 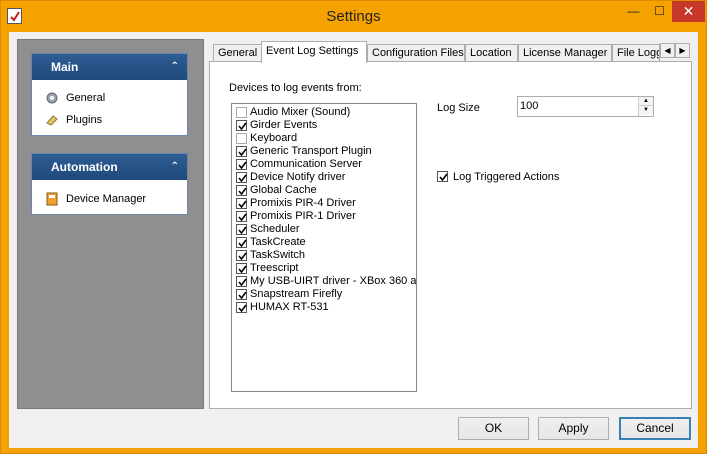 What do you see at coordinates (278, 242) in the screenshot?
I see `device-label: TaskCreate` at bounding box center [278, 242].